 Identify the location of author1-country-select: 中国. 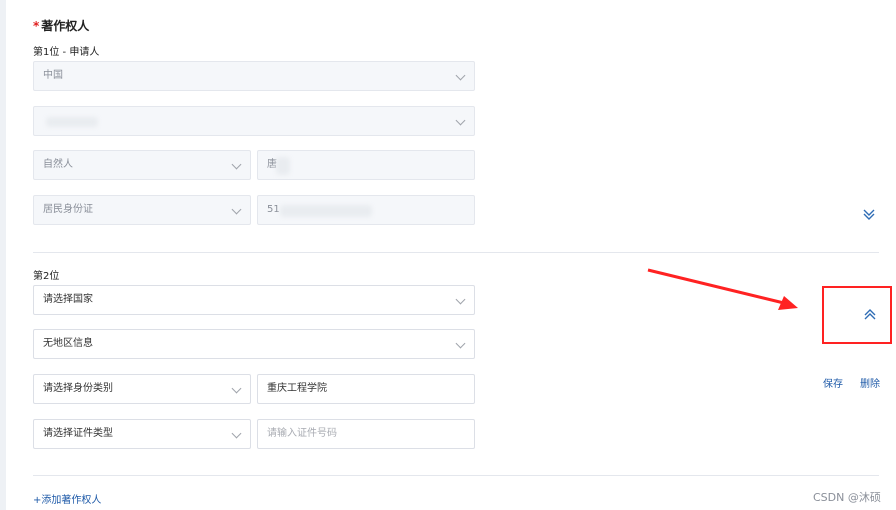
(254, 76).